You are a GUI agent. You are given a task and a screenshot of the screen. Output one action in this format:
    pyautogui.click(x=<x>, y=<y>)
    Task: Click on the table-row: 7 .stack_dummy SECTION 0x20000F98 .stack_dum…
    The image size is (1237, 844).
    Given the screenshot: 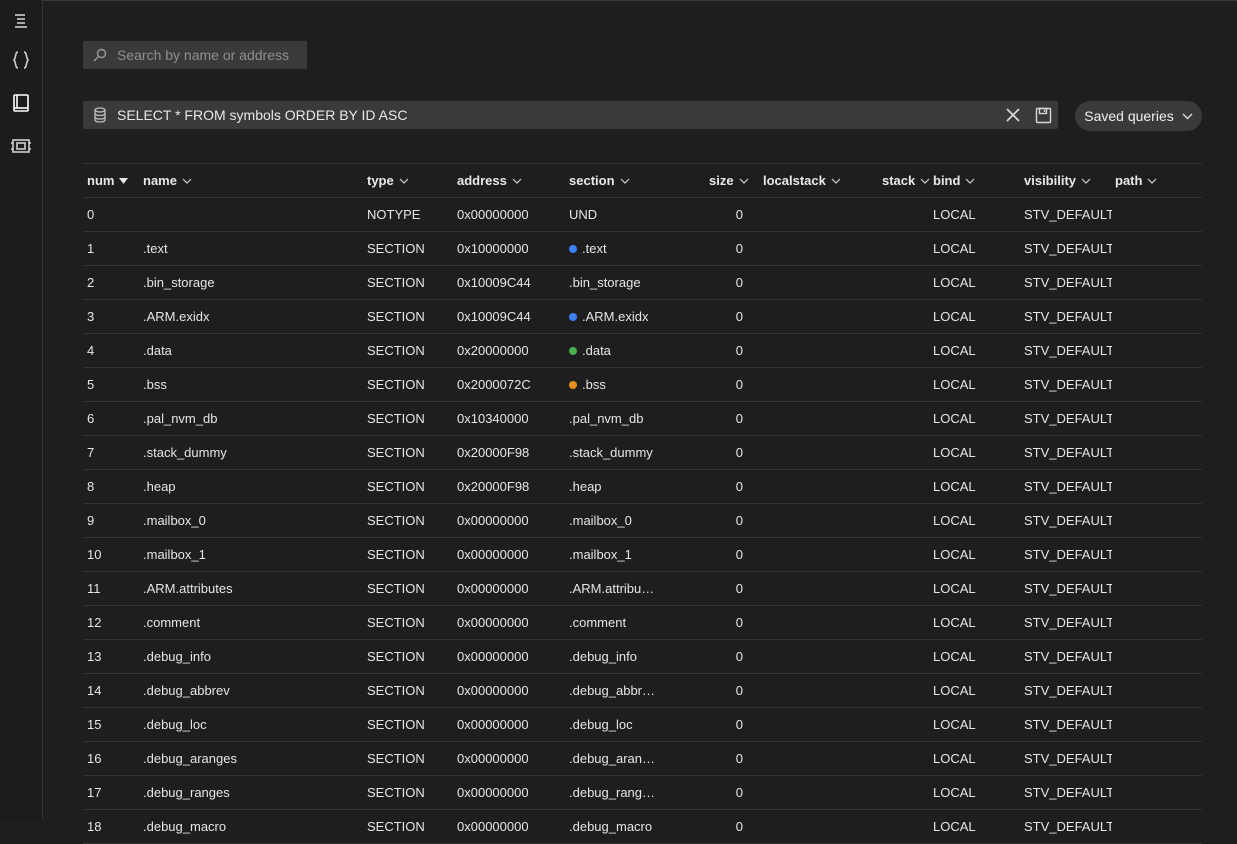 What is the action you would take?
    pyautogui.click(x=642, y=453)
    